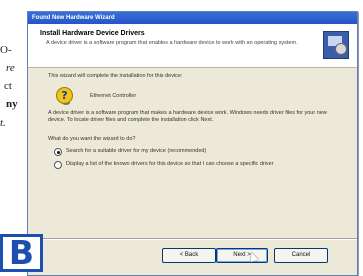  Describe the element at coordinates (8, 86) in the screenshot. I see `document-text-fragment: ct` at that location.